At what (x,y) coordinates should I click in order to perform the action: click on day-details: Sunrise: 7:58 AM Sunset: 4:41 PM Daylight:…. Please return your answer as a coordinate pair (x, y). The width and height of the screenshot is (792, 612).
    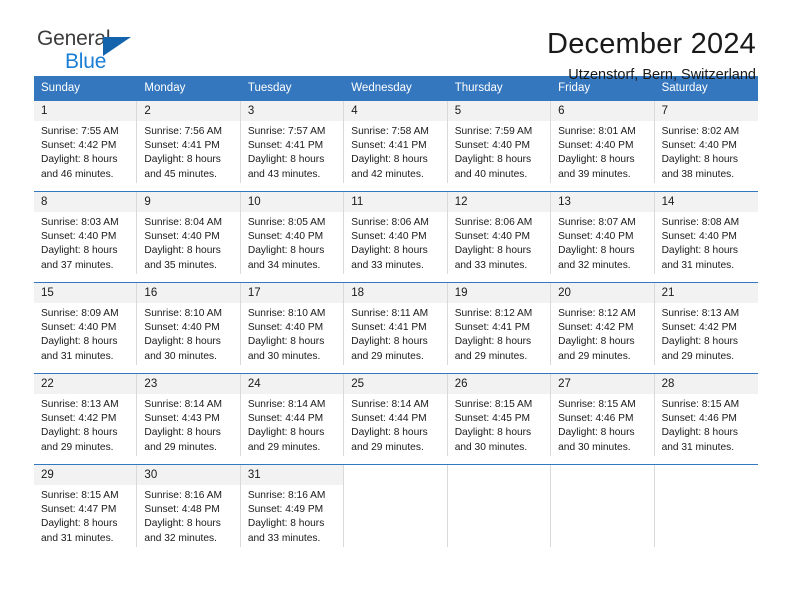
    Looking at the image, I should click on (395, 151).